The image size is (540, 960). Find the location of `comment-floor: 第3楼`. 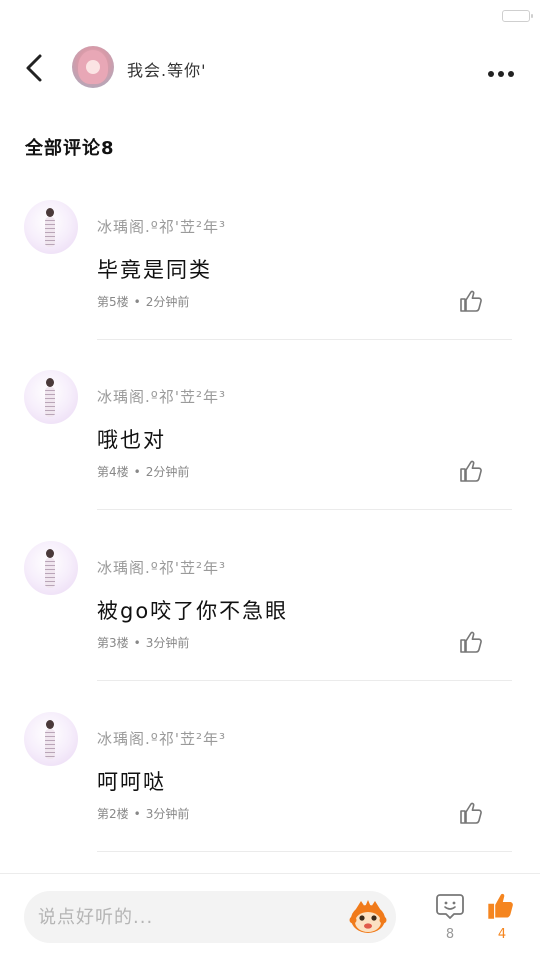

comment-floor: 第3楼 is located at coordinates (113, 643).